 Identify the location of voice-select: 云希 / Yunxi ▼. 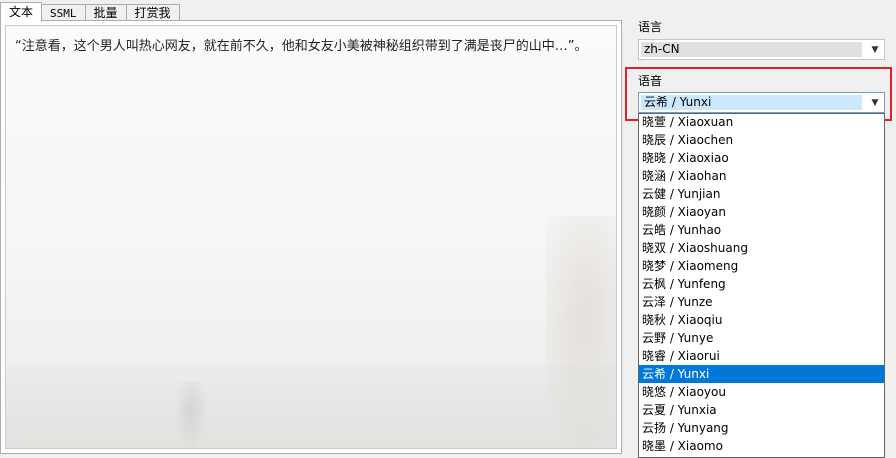
(761, 102).